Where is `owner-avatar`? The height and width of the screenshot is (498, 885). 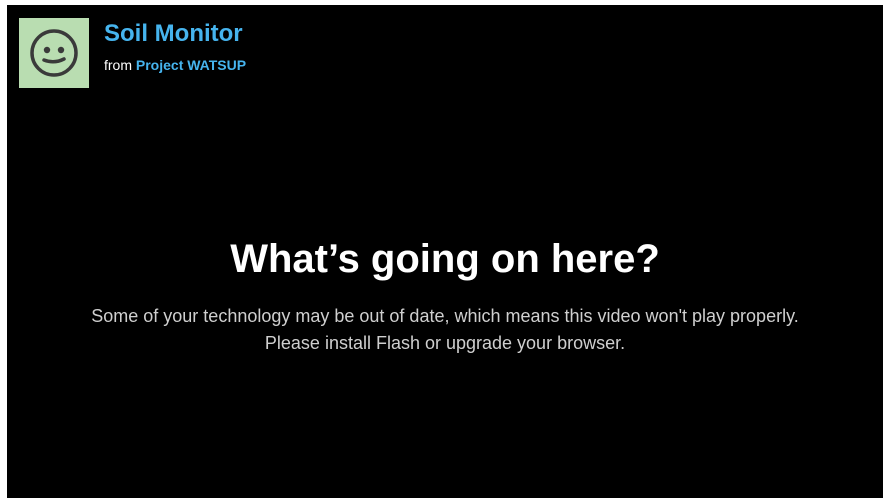
owner-avatar is located at coordinates (54, 53).